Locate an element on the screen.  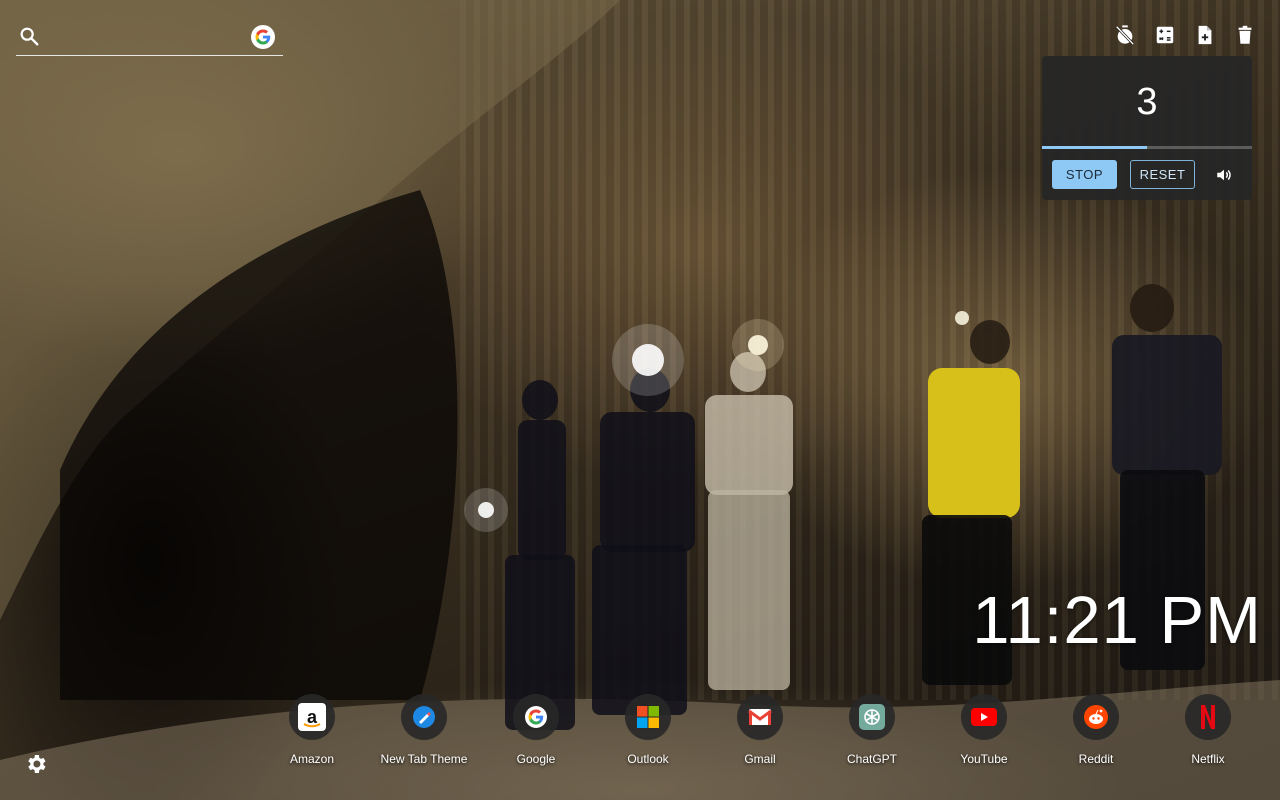
shortcut-label: Outlook is located at coordinates (648, 759).